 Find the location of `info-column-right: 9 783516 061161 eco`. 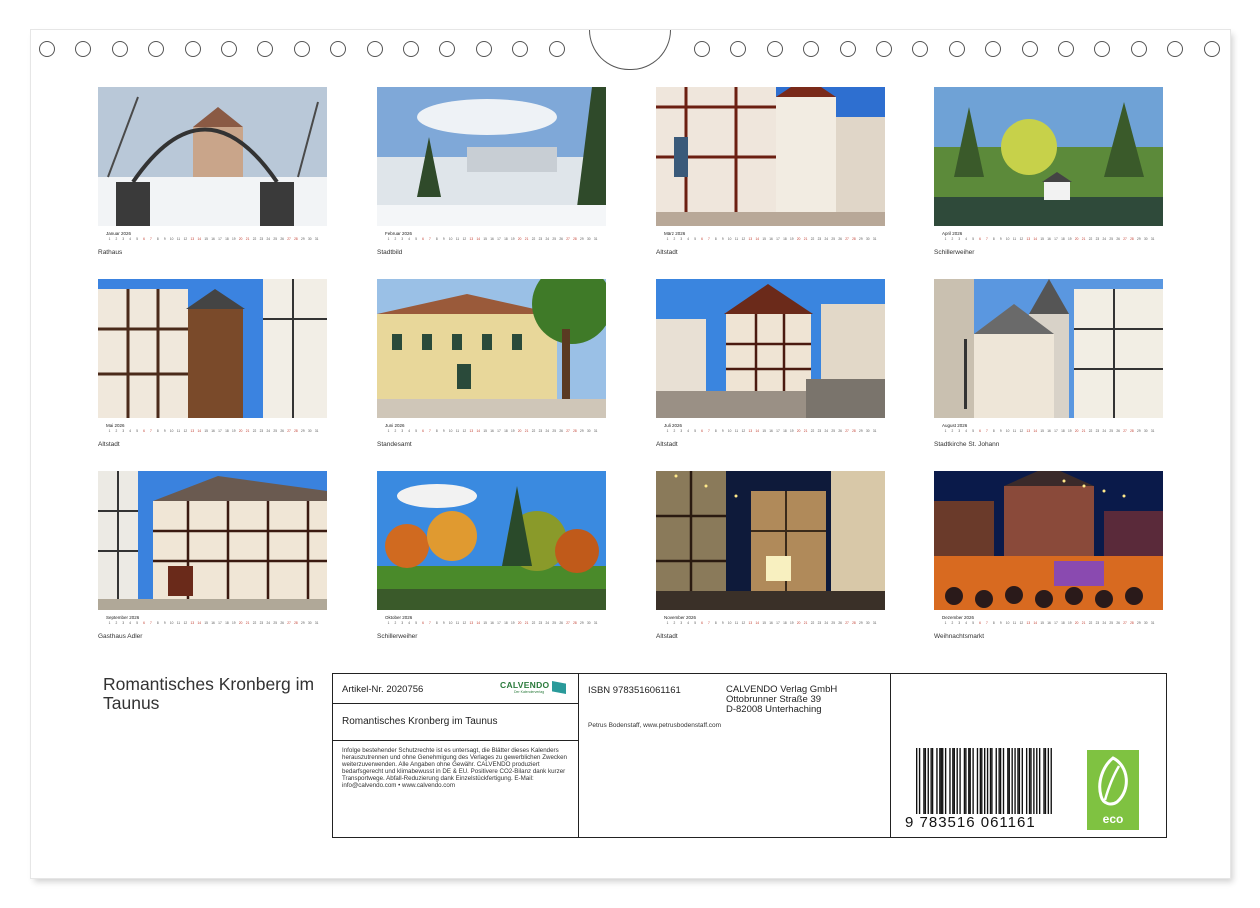

info-column-right: 9 783516 061161 eco is located at coordinates (1028, 755).